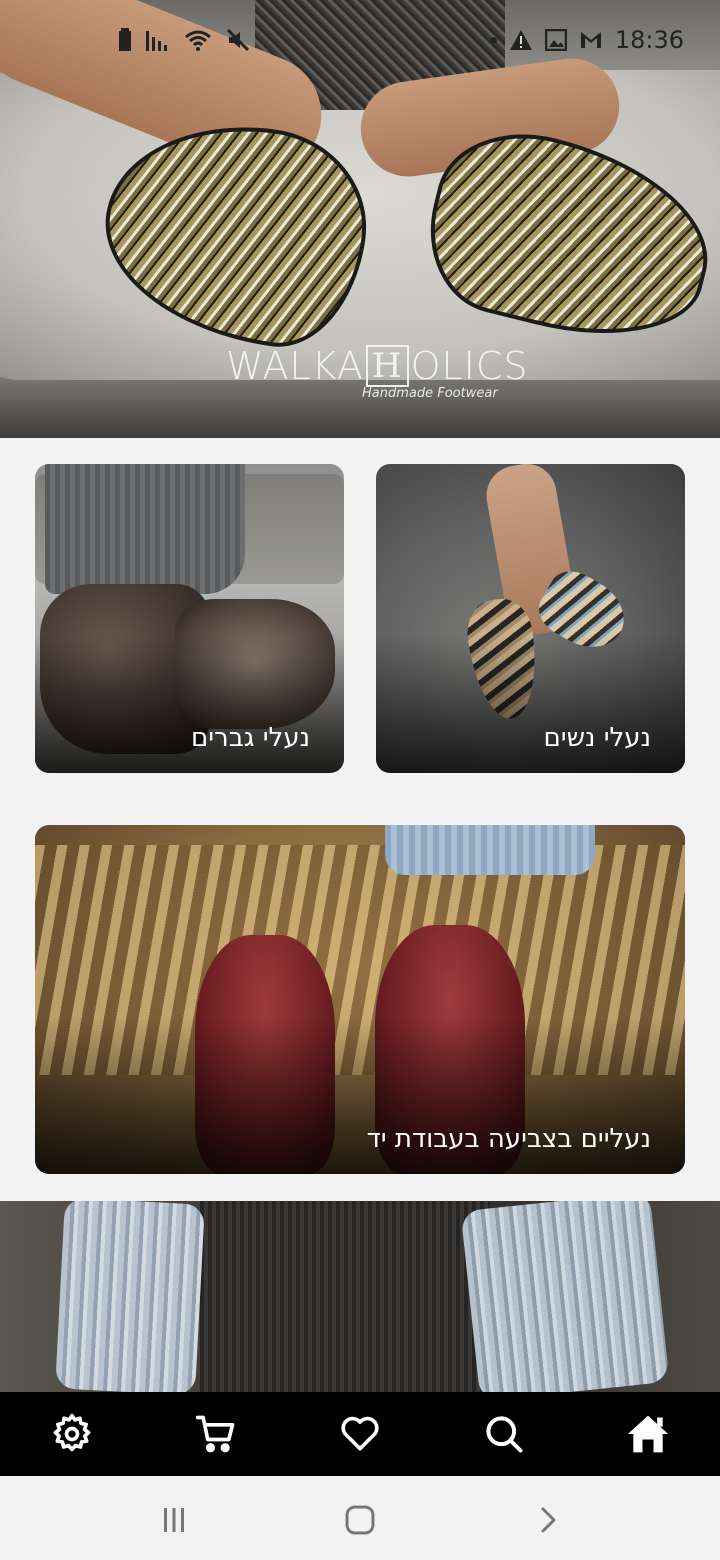  I want to click on system-home-button, so click(360, 1520).